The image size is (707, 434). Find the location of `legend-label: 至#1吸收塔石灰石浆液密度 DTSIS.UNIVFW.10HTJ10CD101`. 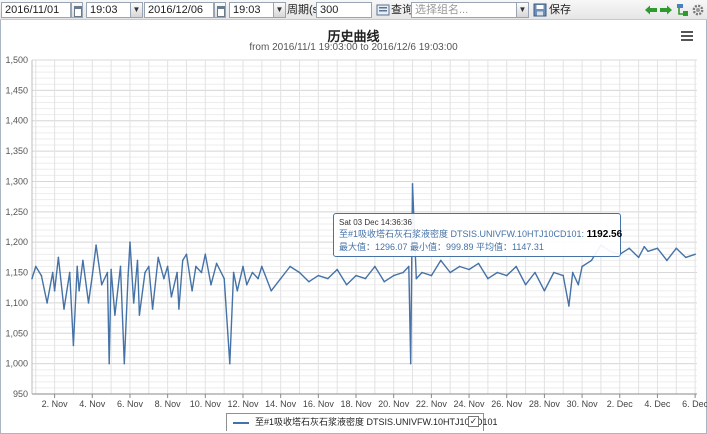

legend-label: 至#1吸收塔石灰石浆液密度 DTSIS.UNIVFW.10HTJ10CD101 is located at coordinates (376, 422).